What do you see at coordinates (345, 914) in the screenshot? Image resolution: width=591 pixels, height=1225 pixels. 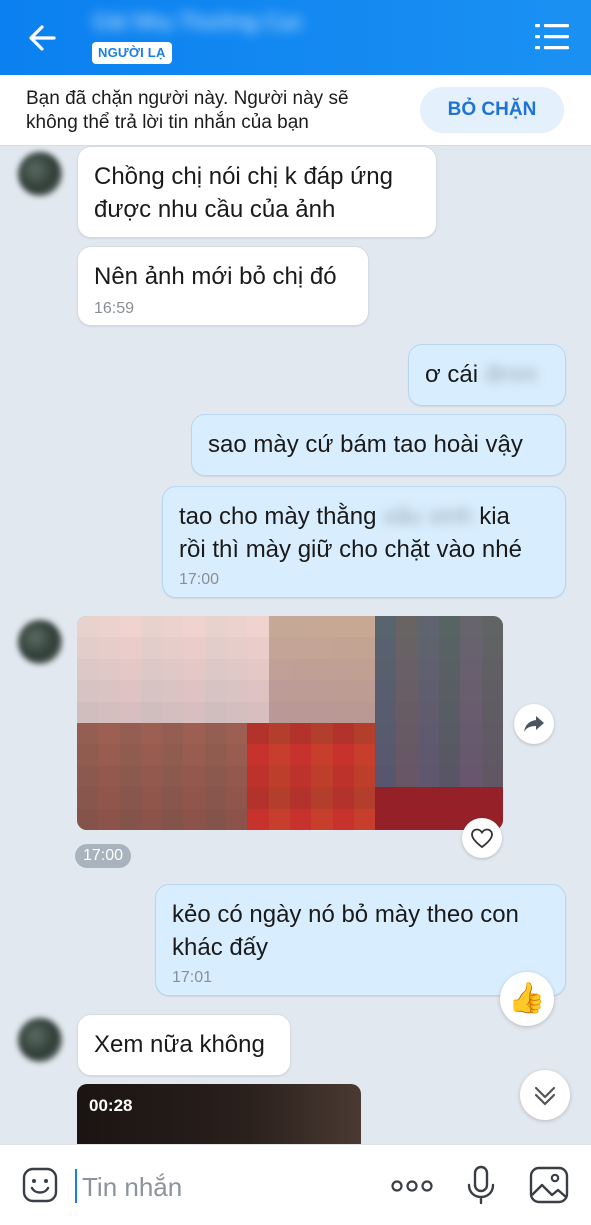 I see `message-text: kẻo có ngày nó bỏ mày theo con` at bounding box center [345, 914].